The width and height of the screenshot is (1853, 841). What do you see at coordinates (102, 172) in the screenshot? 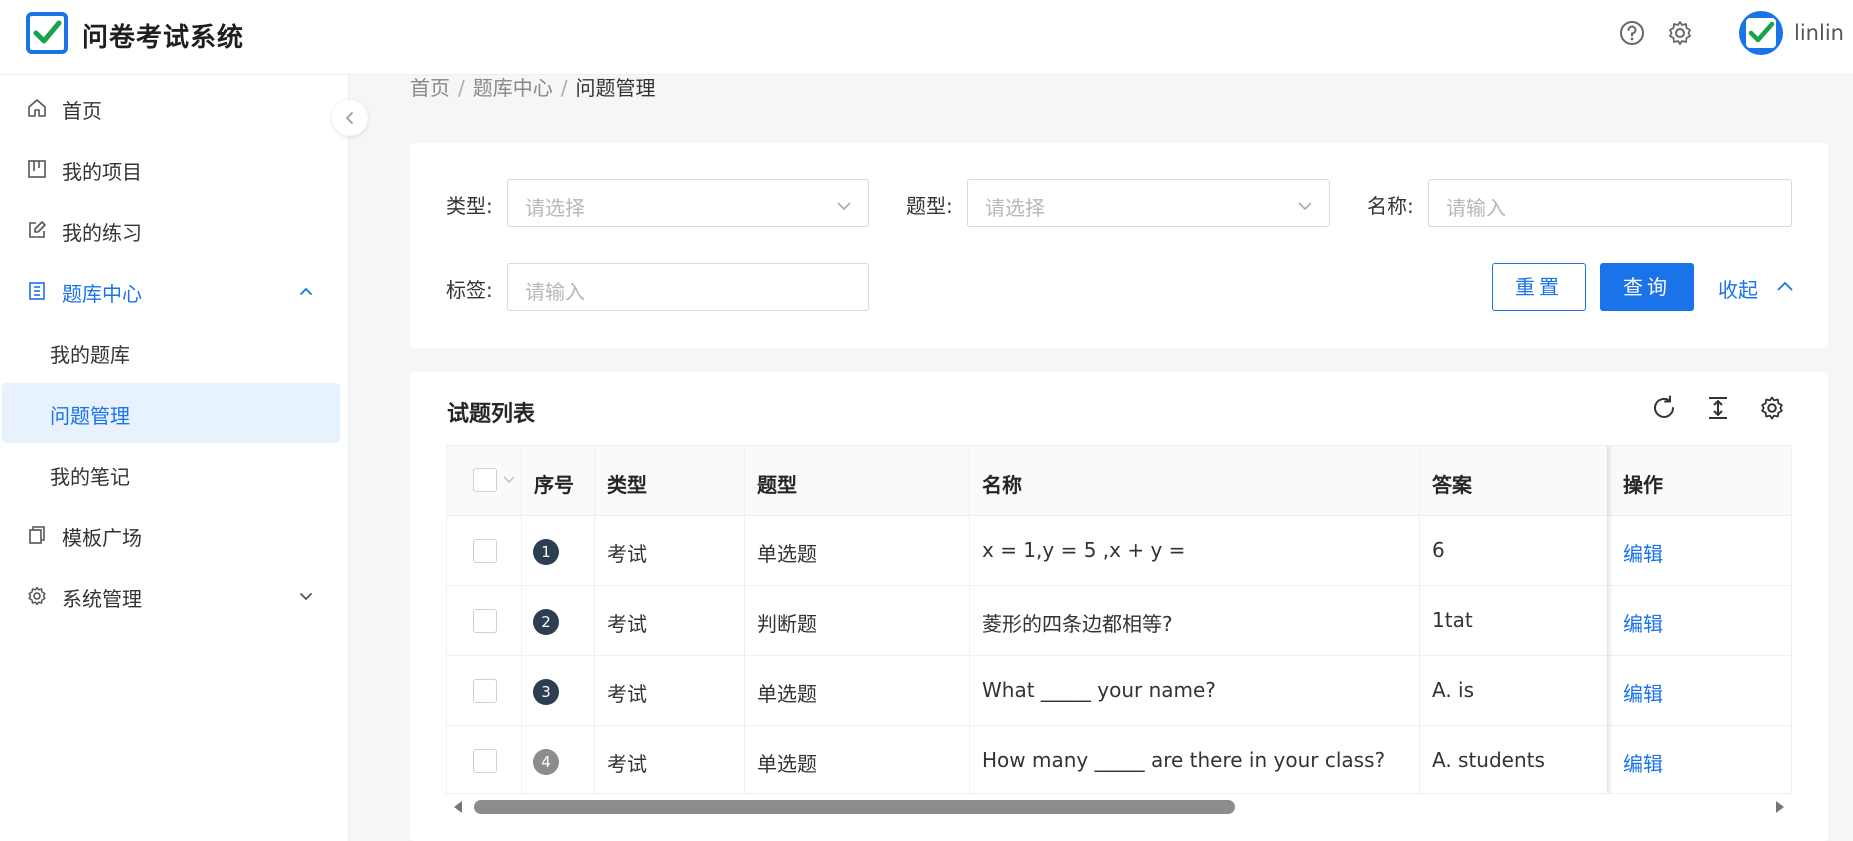
I see `sidebar-item-label: 我的项目` at bounding box center [102, 172].